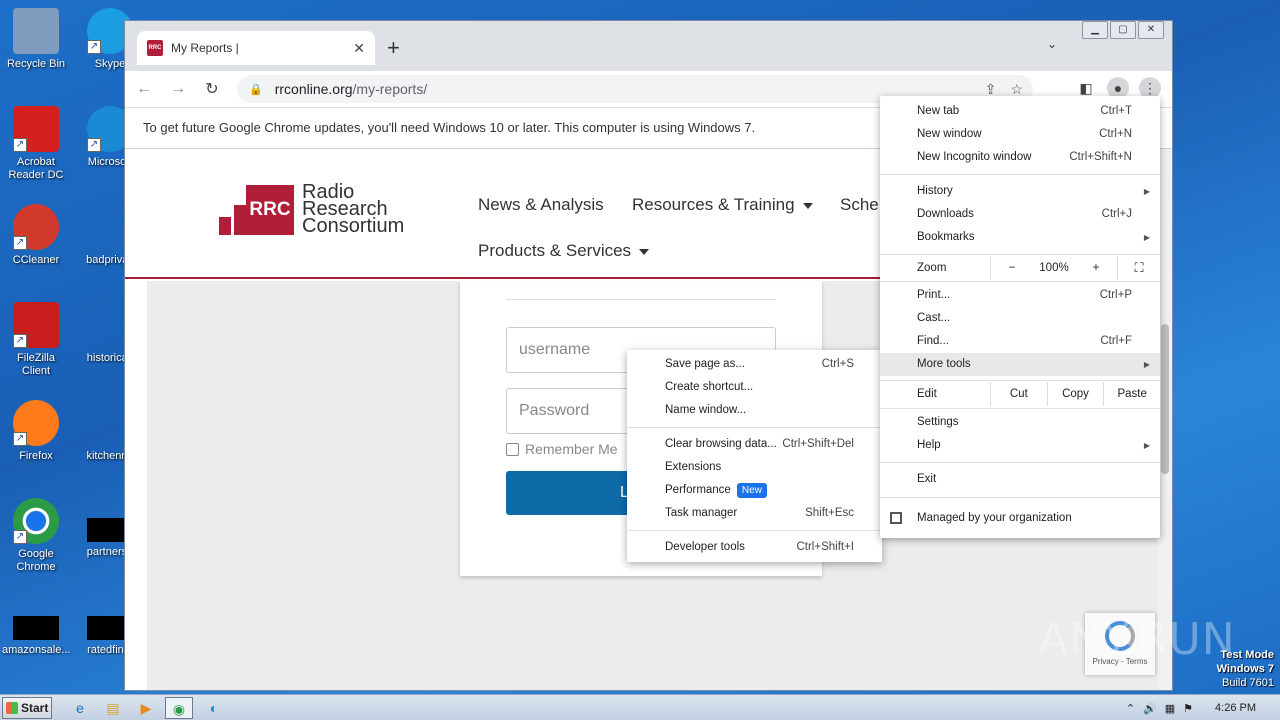  What do you see at coordinates (1235, 708) in the screenshot?
I see `clock: 4:26 PM` at bounding box center [1235, 708].